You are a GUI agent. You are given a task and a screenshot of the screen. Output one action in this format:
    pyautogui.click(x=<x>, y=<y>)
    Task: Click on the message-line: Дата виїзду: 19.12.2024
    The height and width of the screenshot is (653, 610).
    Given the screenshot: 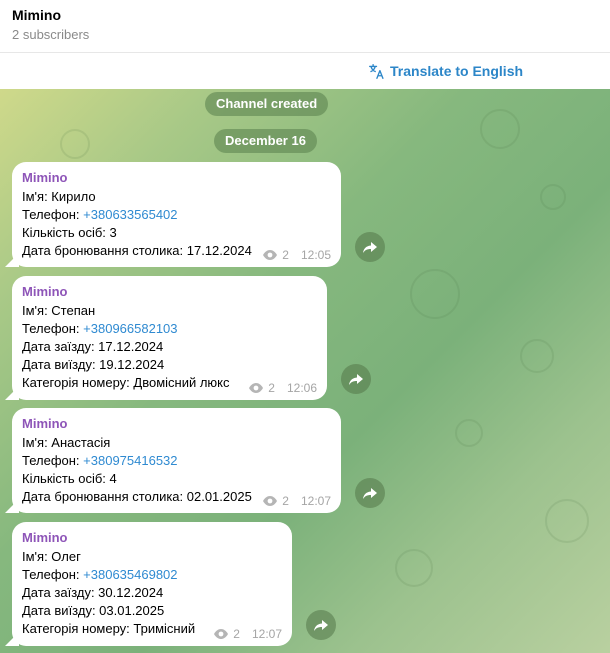 What is the action you would take?
    pyautogui.click(x=93, y=364)
    